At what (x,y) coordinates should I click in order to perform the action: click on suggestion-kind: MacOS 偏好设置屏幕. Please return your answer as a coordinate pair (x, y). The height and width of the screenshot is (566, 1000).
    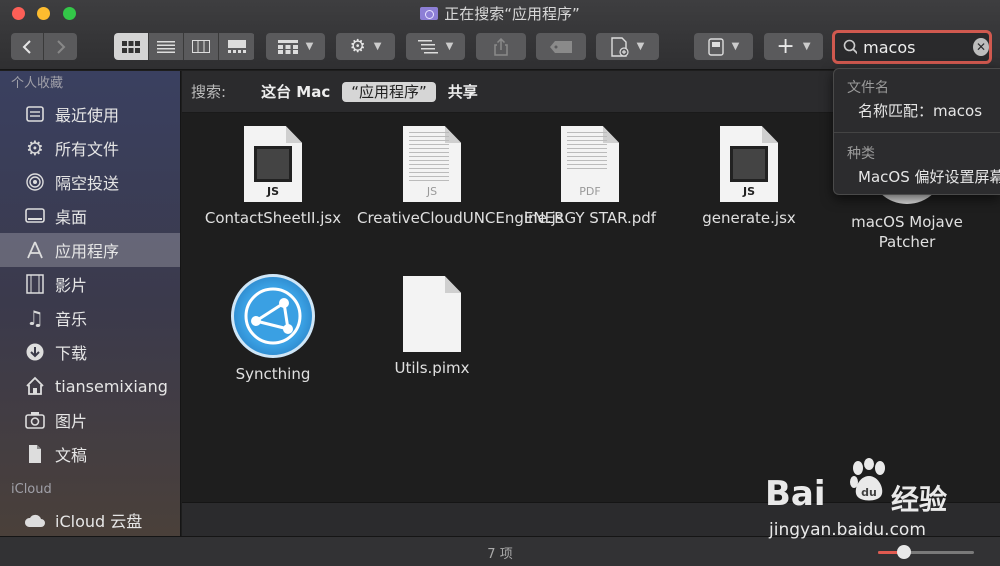
    Looking at the image, I should click on (917, 177).